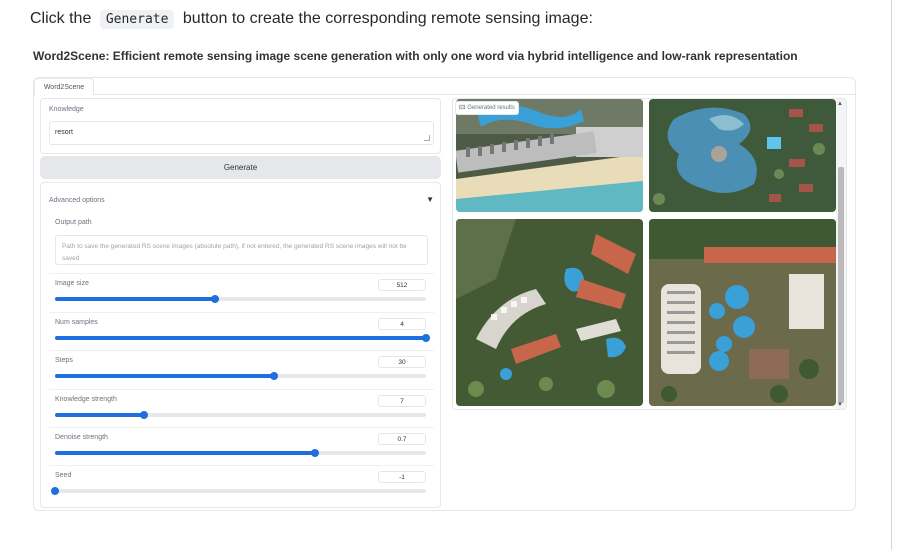 The height and width of the screenshot is (550, 901). What do you see at coordinates (402, 477) in the screenshot?
I see `slider-value-input: -1` at bounding box center [402, 477].